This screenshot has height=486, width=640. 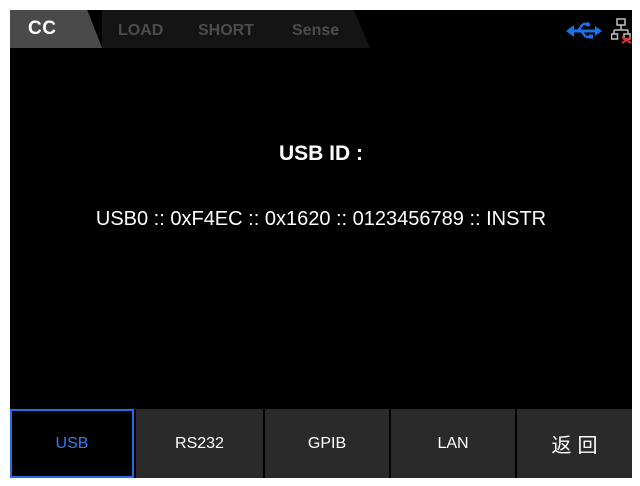 What do you see at coordinates (141, 30) in the screenshot?
I see `load-indicator: LOAD` at bounding box center [141, 30].